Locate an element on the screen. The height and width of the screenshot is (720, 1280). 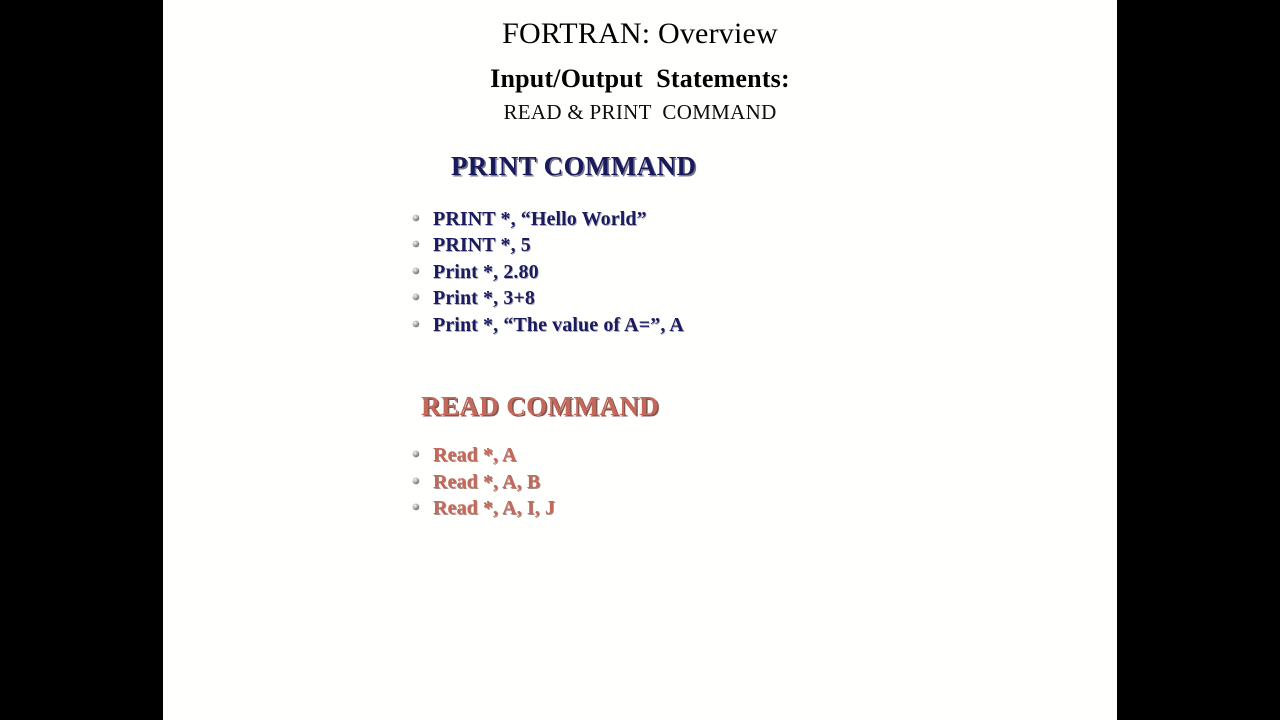
list-item: Read *, A, B is located at coordinates (481, 482).